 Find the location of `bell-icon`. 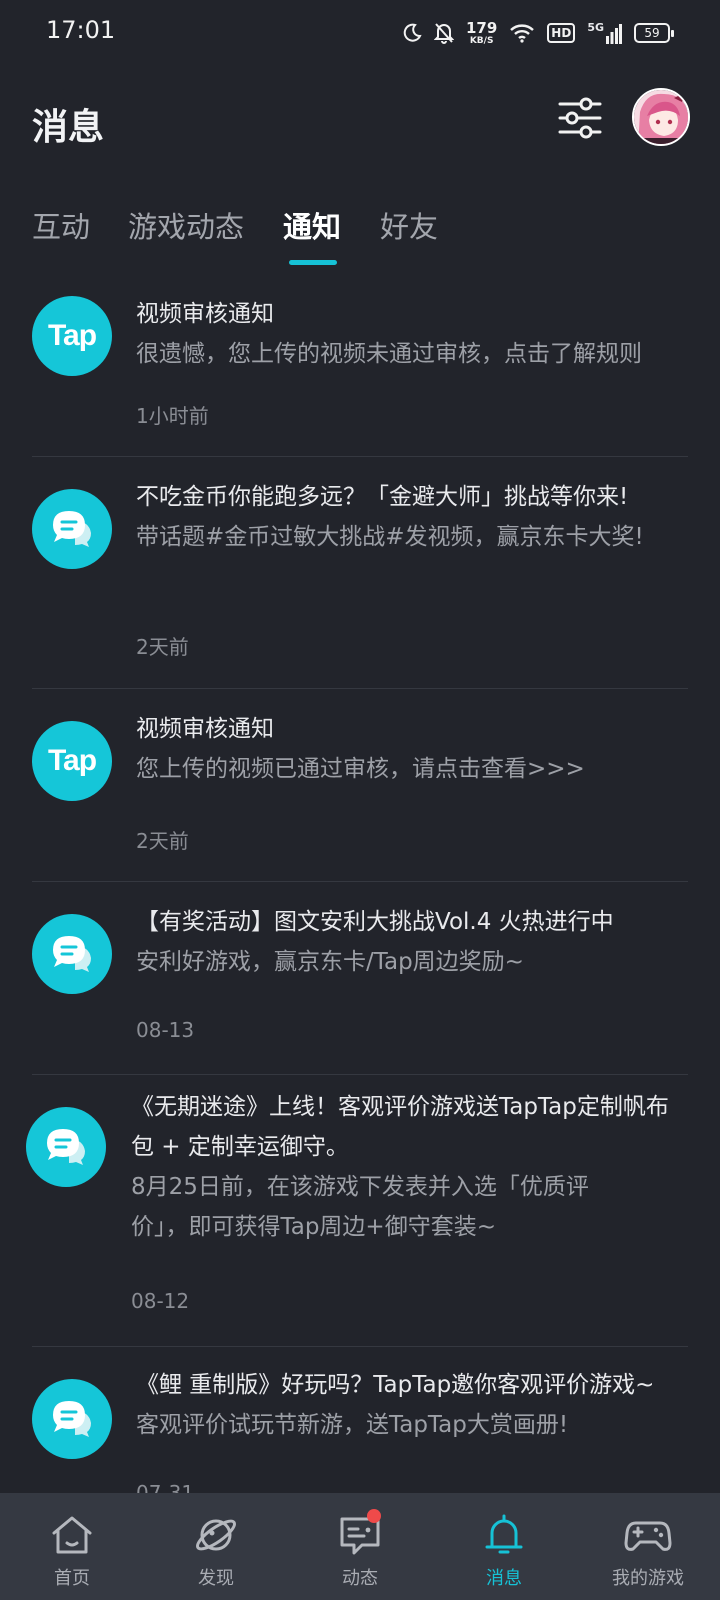

bell-icon is located at coordinates (504, 1534).